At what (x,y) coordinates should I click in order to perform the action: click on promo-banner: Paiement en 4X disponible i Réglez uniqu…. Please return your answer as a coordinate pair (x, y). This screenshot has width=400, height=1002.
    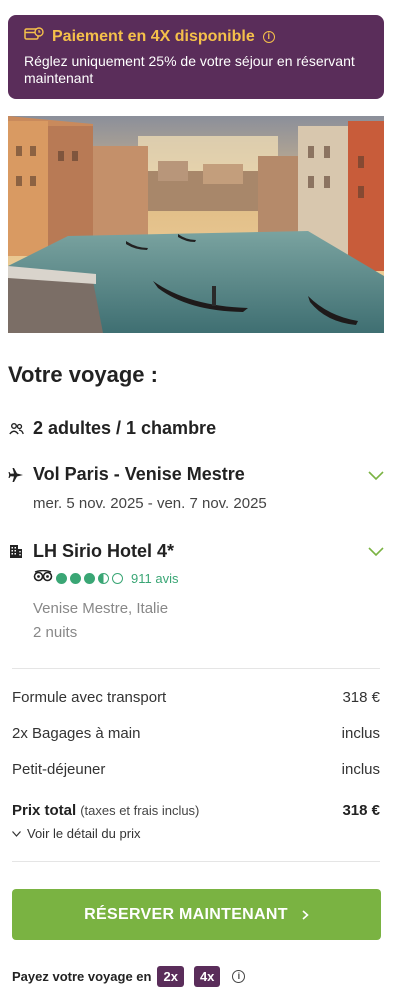
    Looking at the image, I should click on (196, 57).